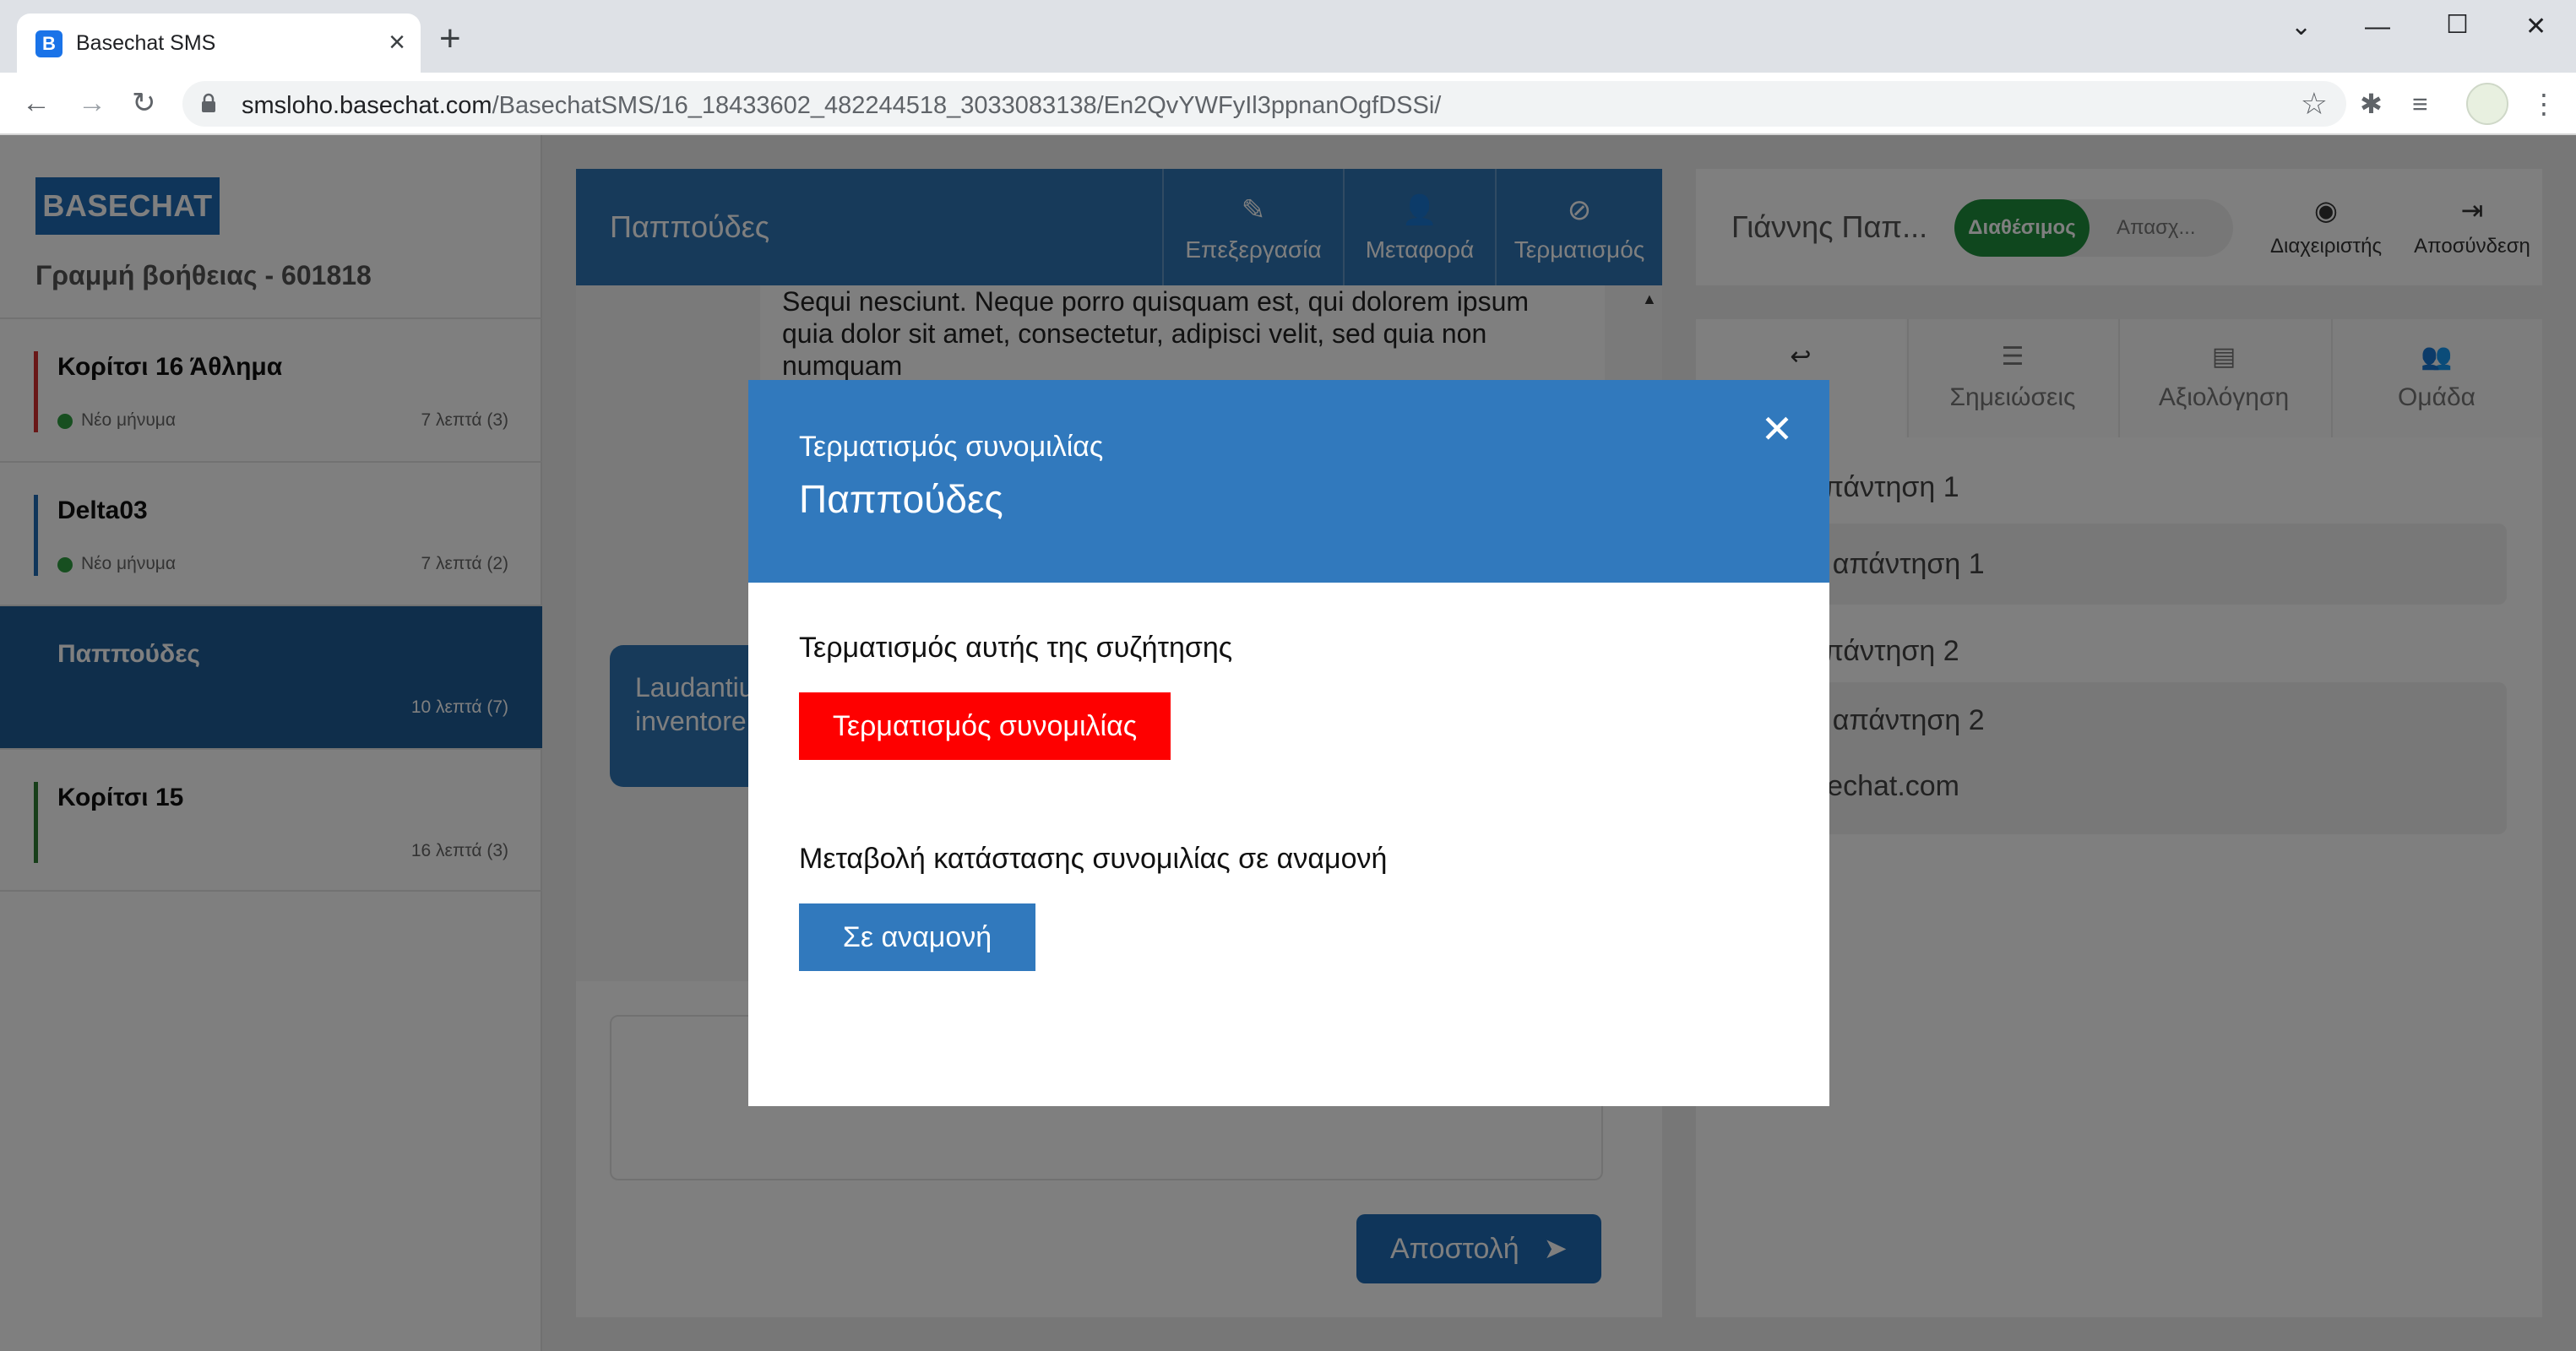 The width and height of the screenshot is (2576, 1351). What do you see at coordinates (2314, 104) in the screenshot?
I see `bookmark-star-icon: ☆` at bounding box center [2314, 104].